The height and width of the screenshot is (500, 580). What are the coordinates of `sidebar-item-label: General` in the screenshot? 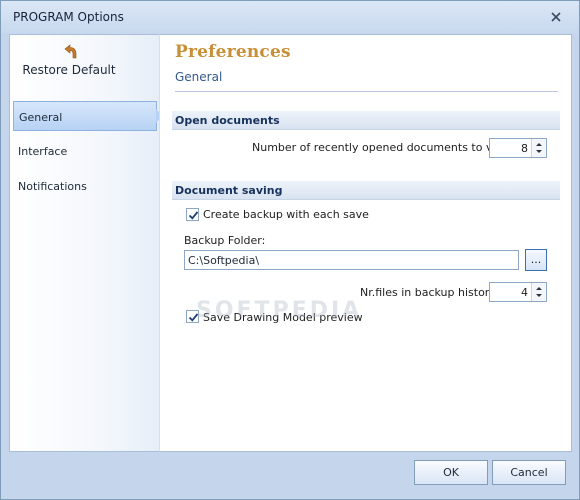 It's located at (41, 117).